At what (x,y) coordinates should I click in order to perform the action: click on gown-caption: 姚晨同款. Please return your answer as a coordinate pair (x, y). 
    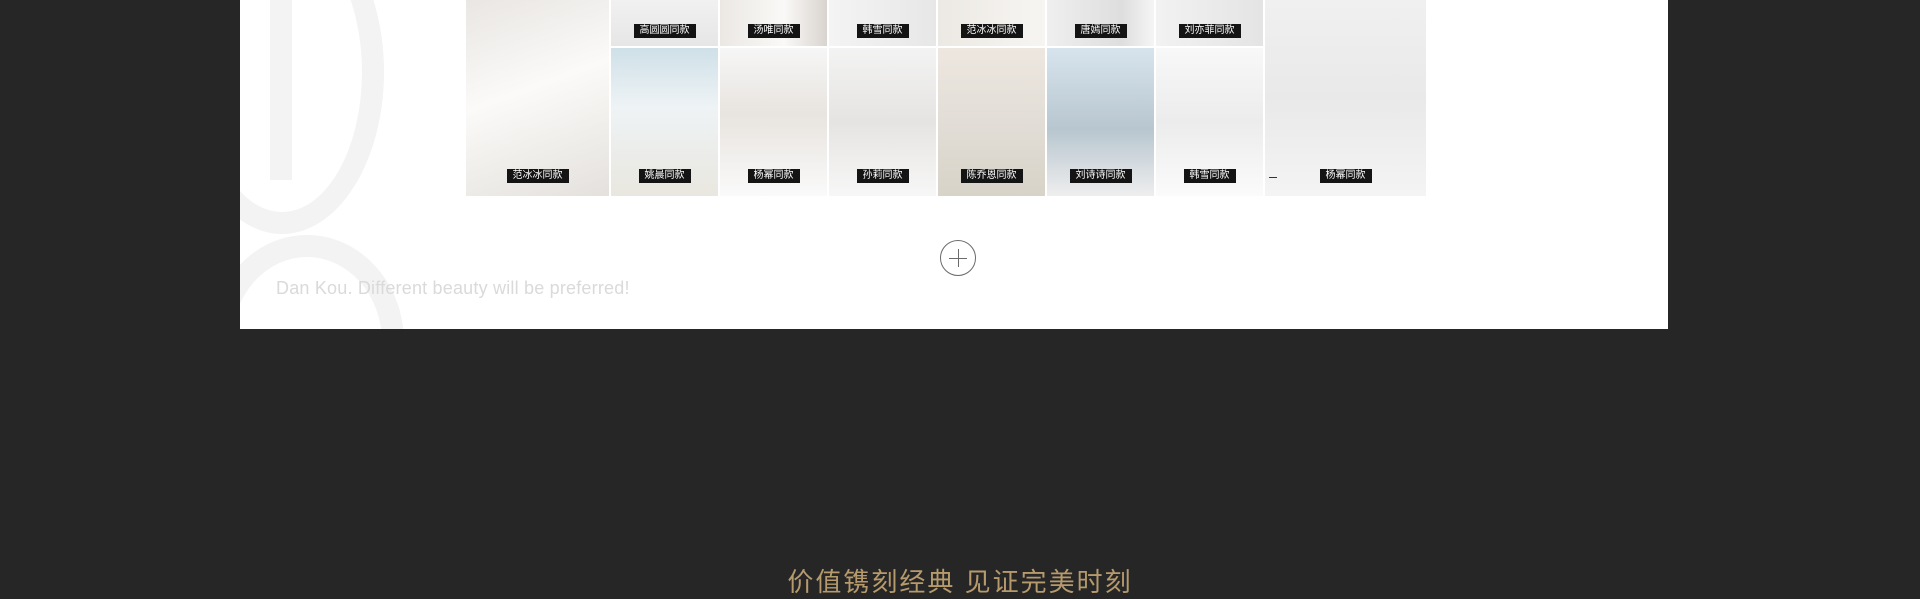
    Looking at the image, I should click on (664, 176).